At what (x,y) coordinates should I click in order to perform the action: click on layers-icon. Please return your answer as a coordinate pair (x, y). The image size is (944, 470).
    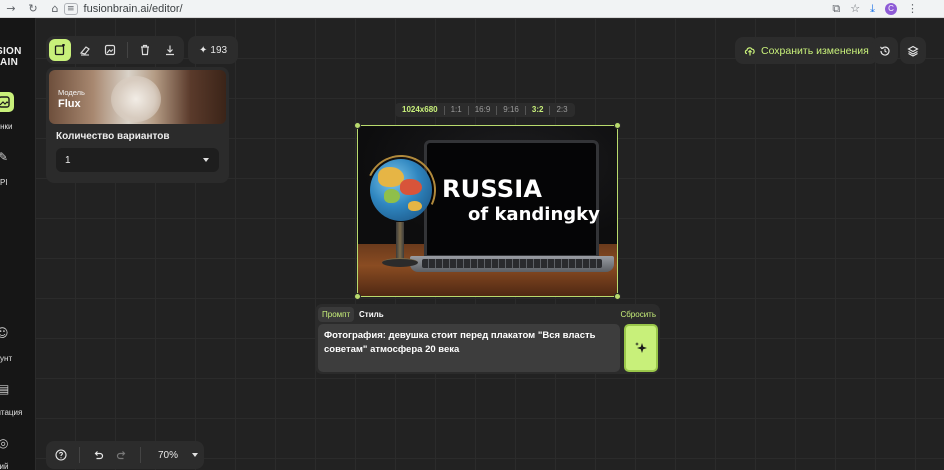
    Looking at the image, I should click on (913, 51).